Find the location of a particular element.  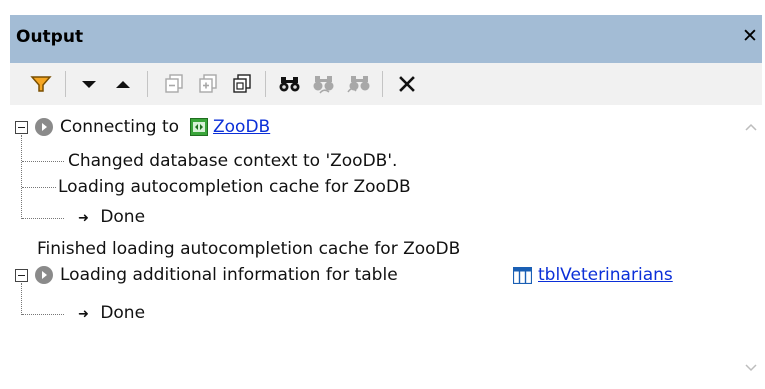

copy-button is located at coordinates (242, 84).